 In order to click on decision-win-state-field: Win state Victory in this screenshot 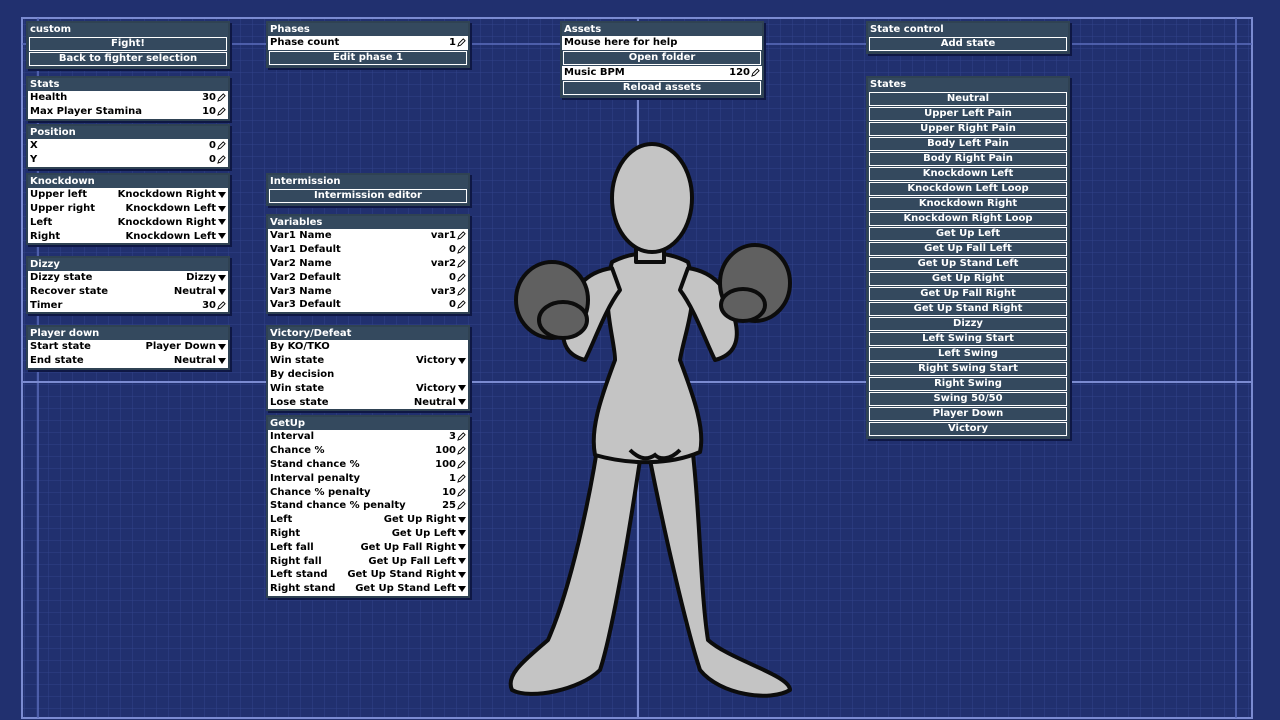, I will do `click(368, 388)`.